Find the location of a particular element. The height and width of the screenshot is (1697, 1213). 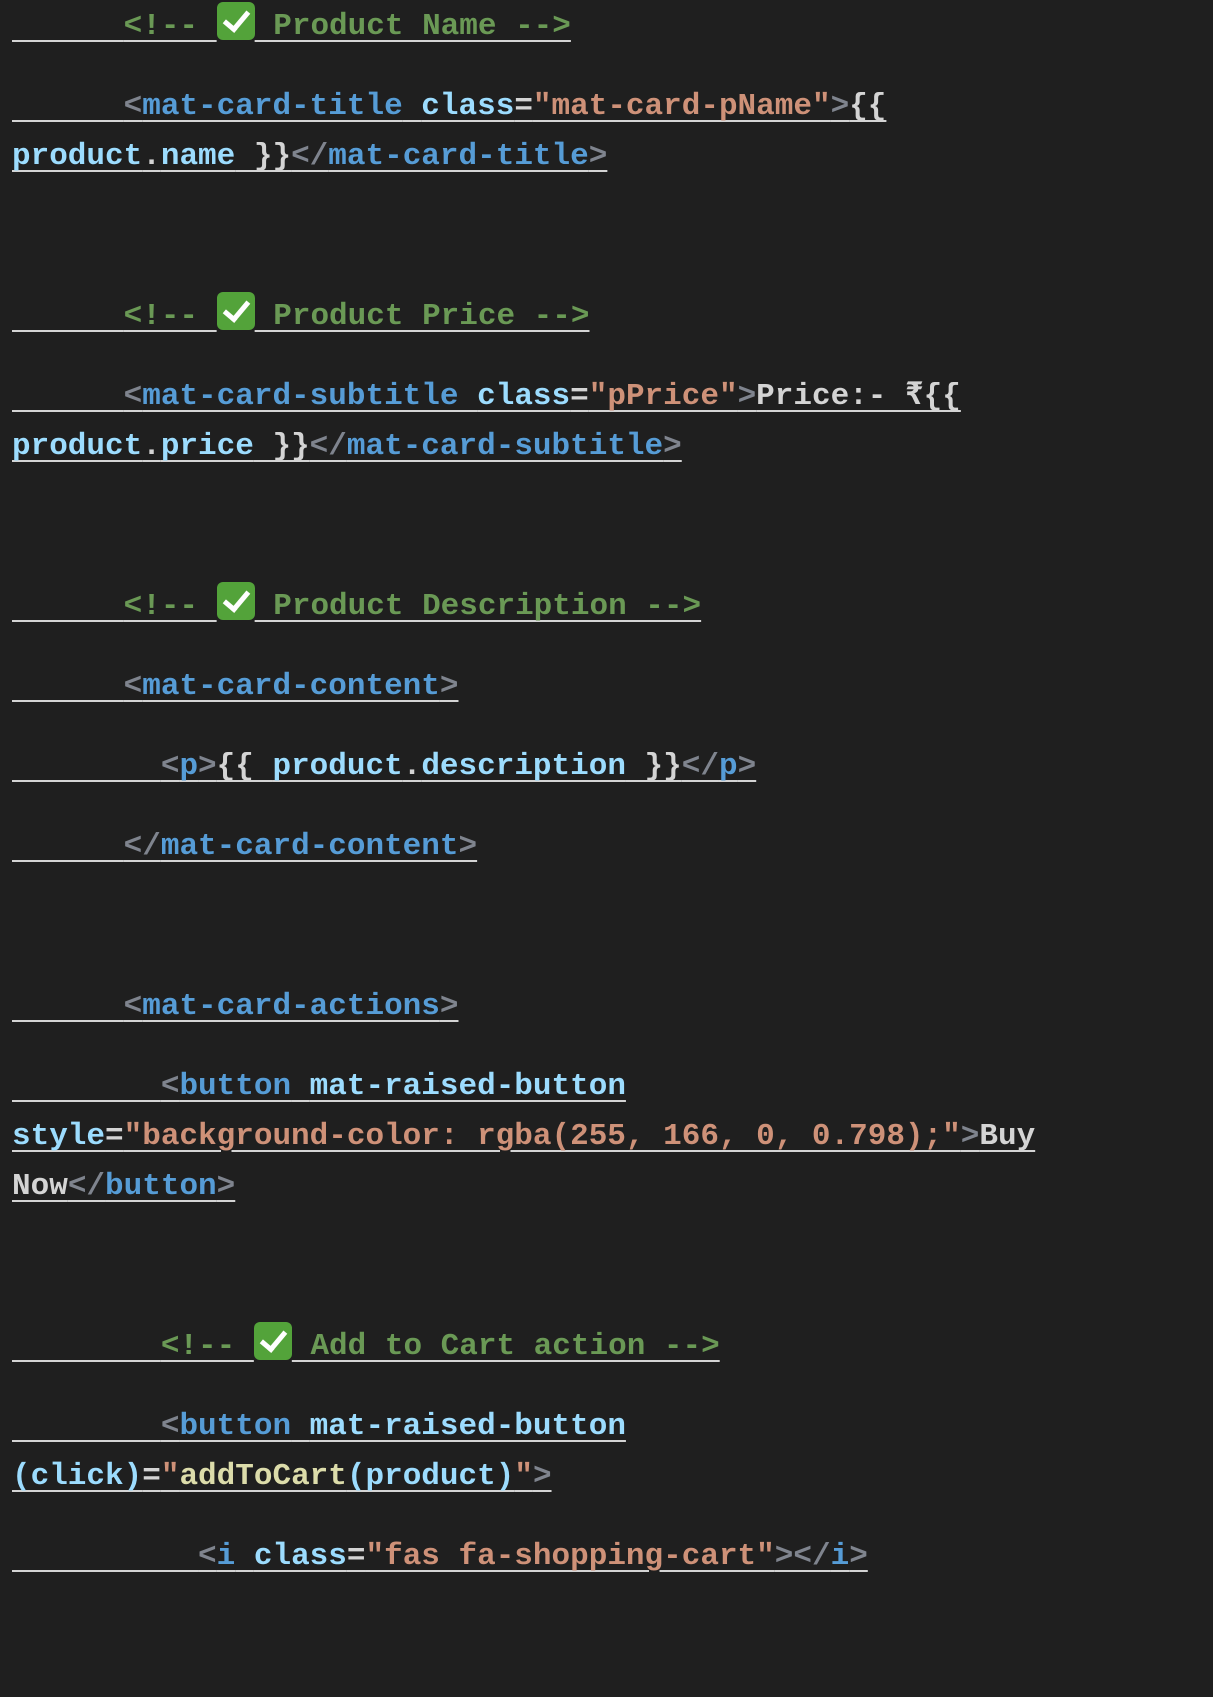

attribute-token: description is located at coordinates (523, 766).